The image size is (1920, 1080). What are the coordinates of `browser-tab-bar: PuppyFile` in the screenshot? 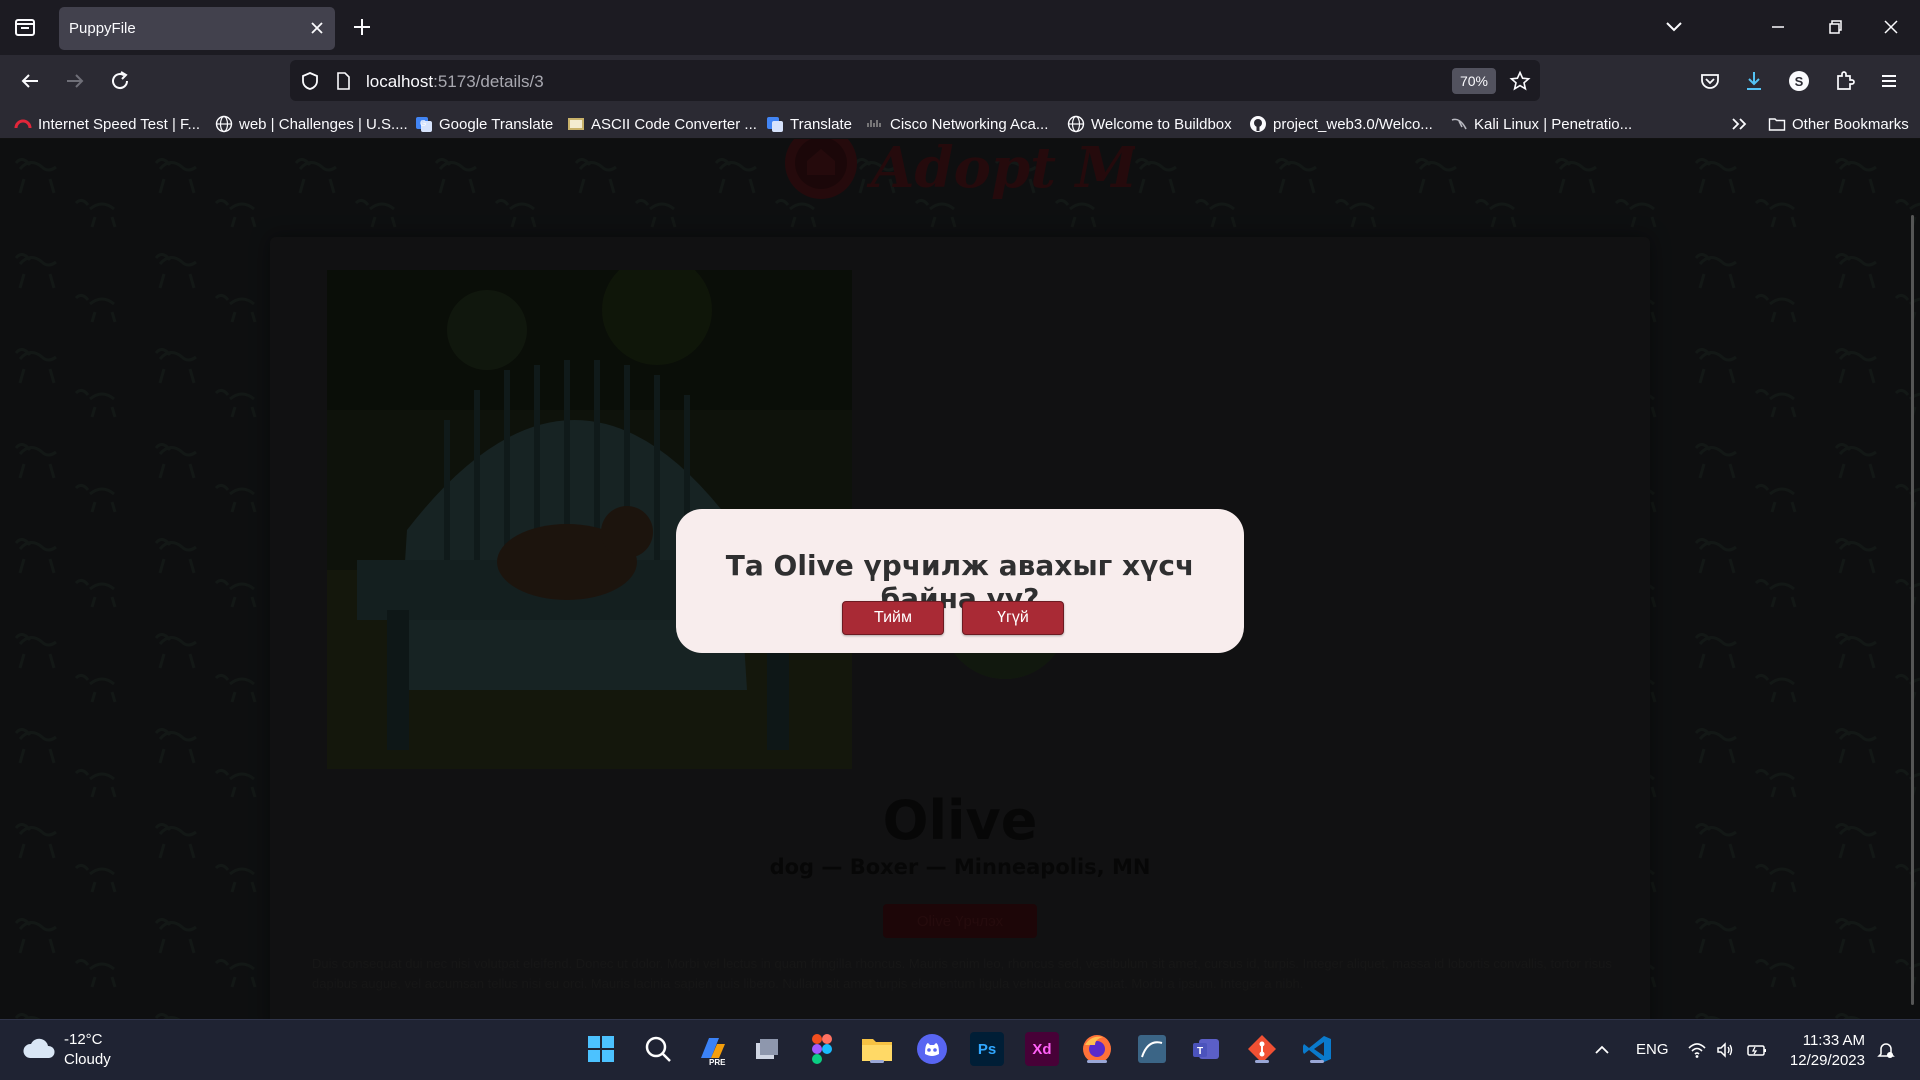 It's located at (960, 27).